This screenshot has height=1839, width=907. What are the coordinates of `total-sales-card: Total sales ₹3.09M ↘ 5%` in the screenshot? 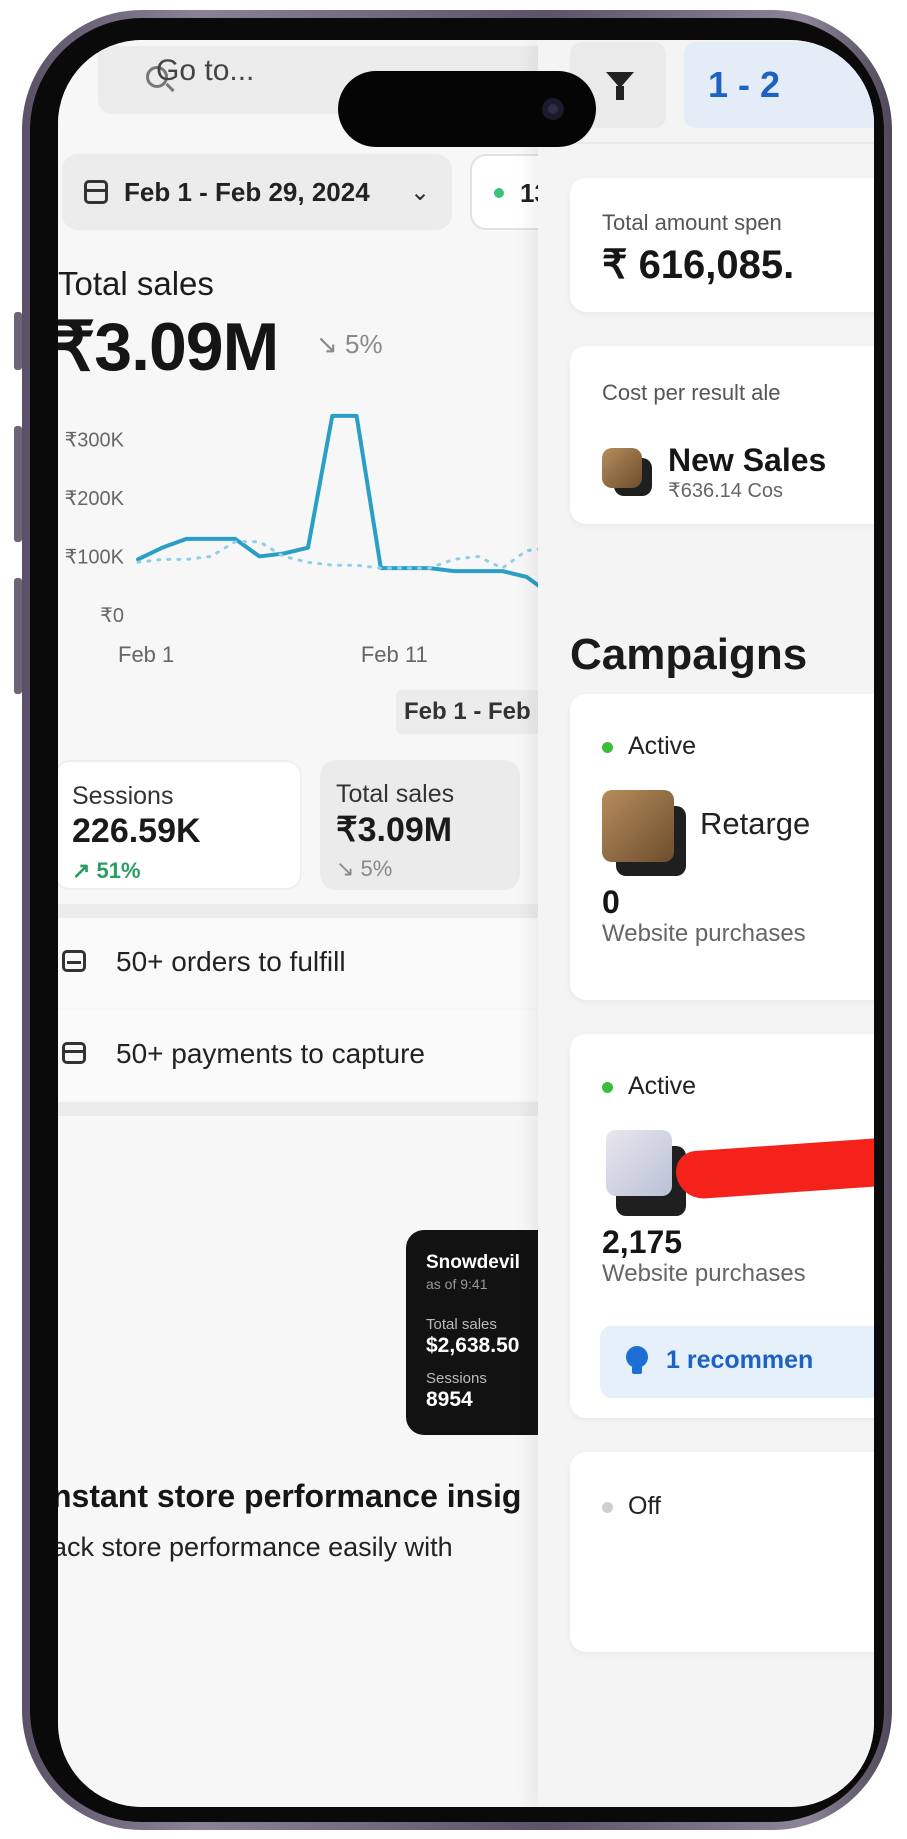 It's located at (420, 825).